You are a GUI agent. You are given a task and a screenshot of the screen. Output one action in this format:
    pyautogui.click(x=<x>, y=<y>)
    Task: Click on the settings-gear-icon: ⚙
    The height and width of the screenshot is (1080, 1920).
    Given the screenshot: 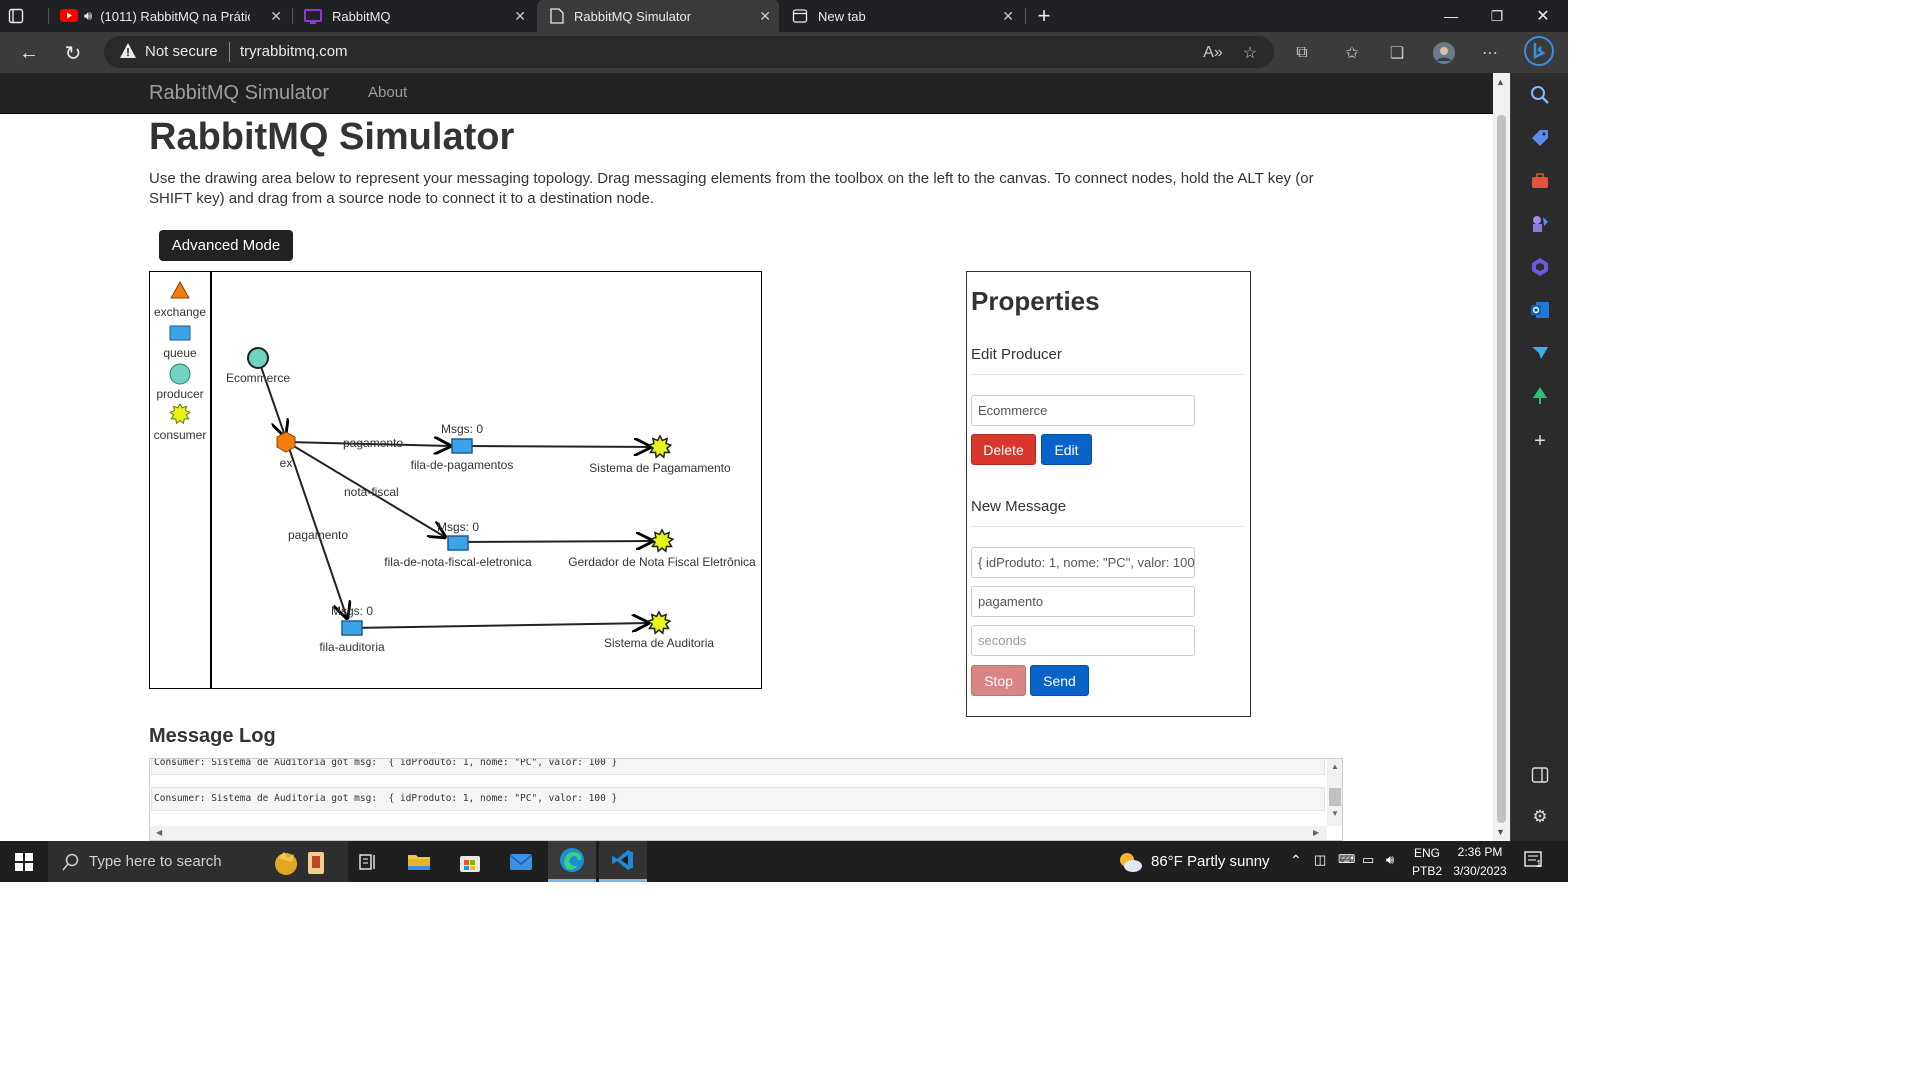 What is the action you would take?
    pyautogui.click(x=1540, y=817)
    